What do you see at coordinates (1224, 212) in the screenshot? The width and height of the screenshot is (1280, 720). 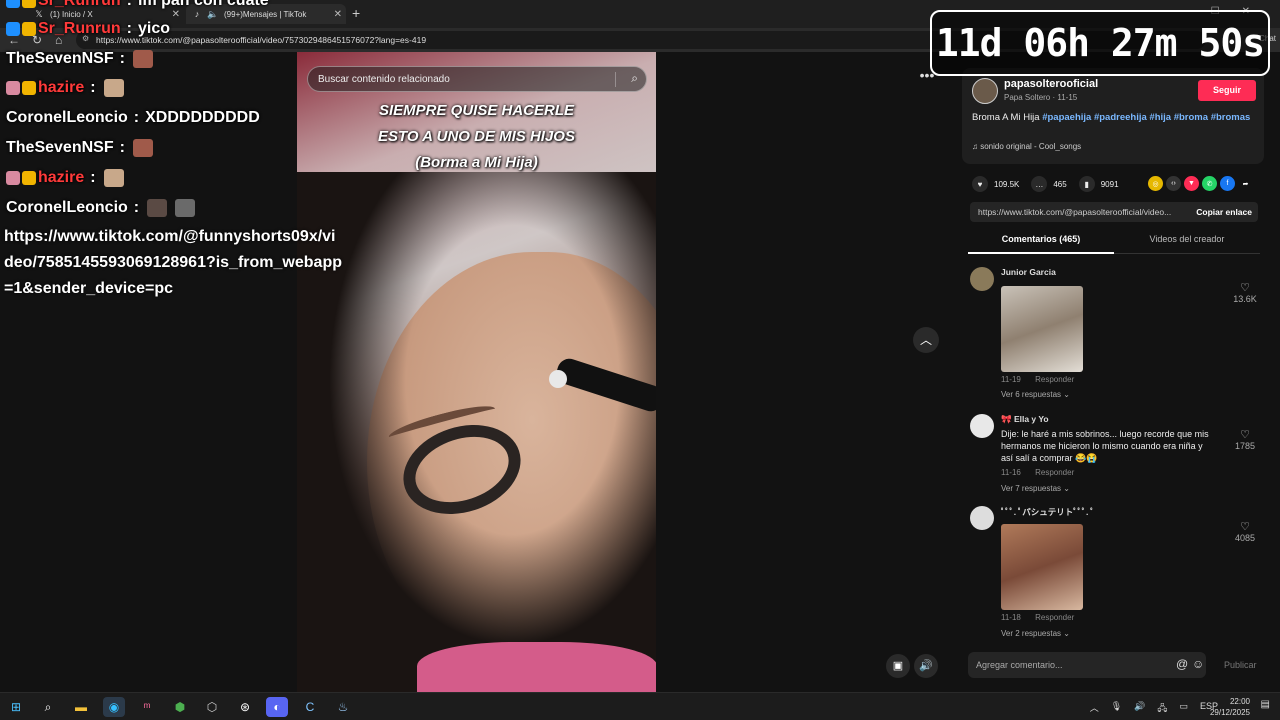 I see `copy-link-button: Copiar enlace` at bounding box center [1224, 212].